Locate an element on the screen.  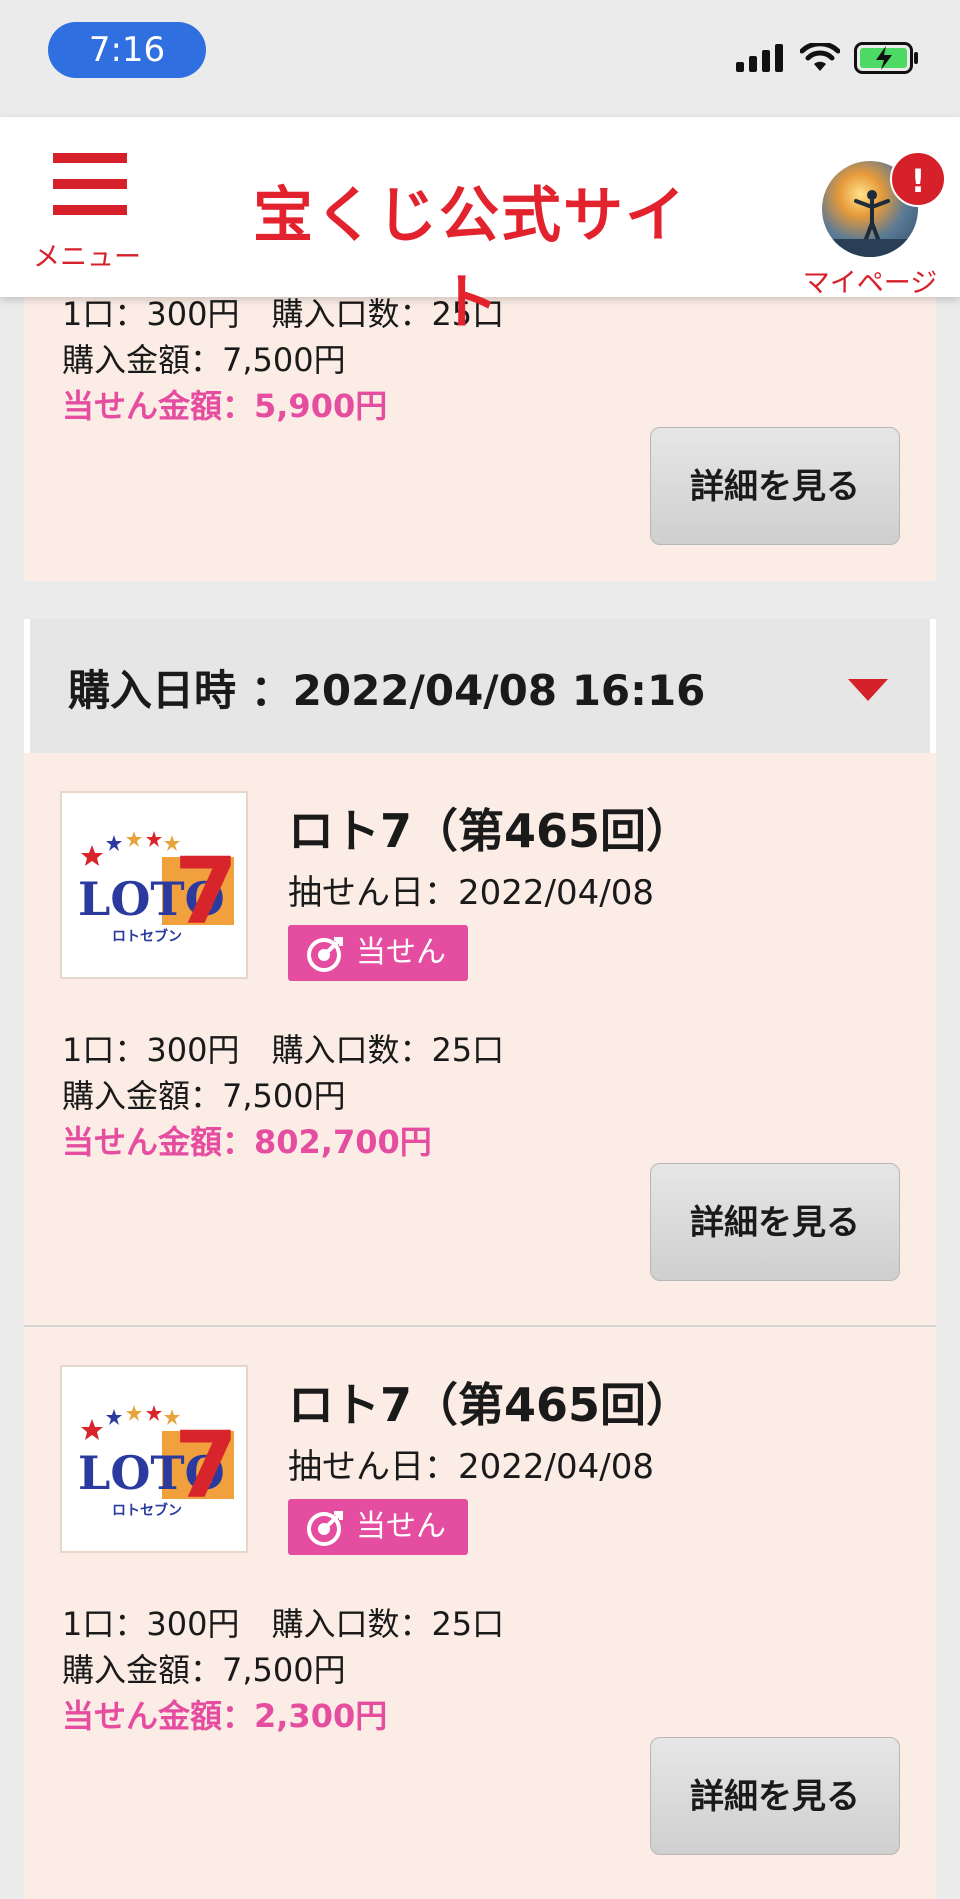
mypage-label: マイページ is located at coordinates (870, 283).